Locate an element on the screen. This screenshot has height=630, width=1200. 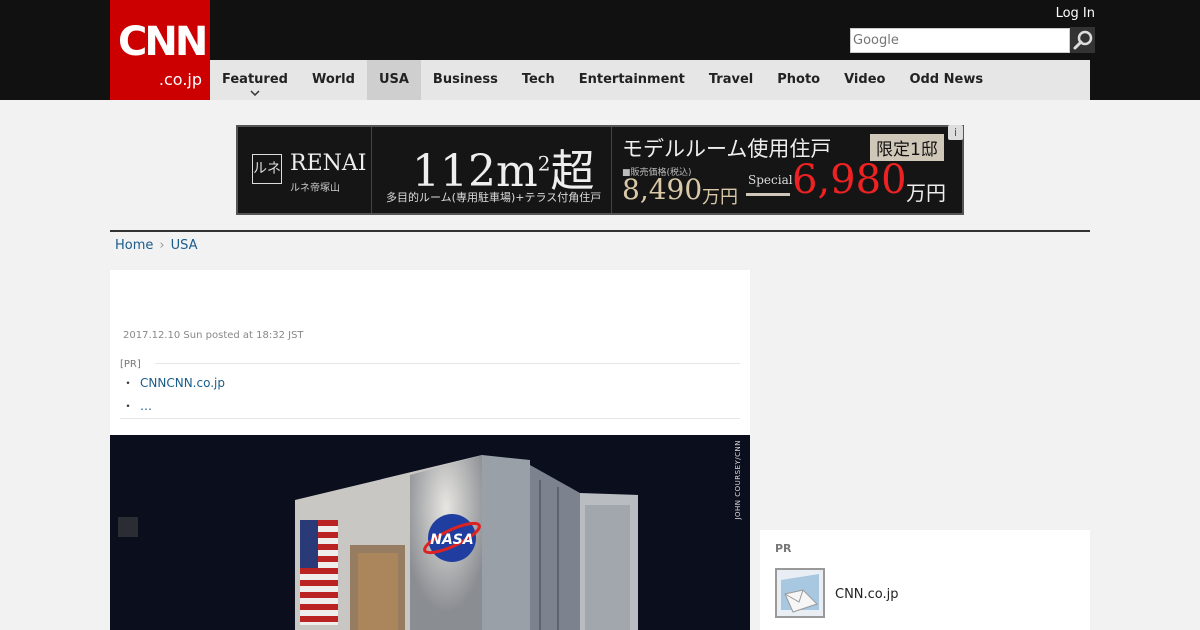
ad-area-sup: 2 is located at coordinates (544, 163).